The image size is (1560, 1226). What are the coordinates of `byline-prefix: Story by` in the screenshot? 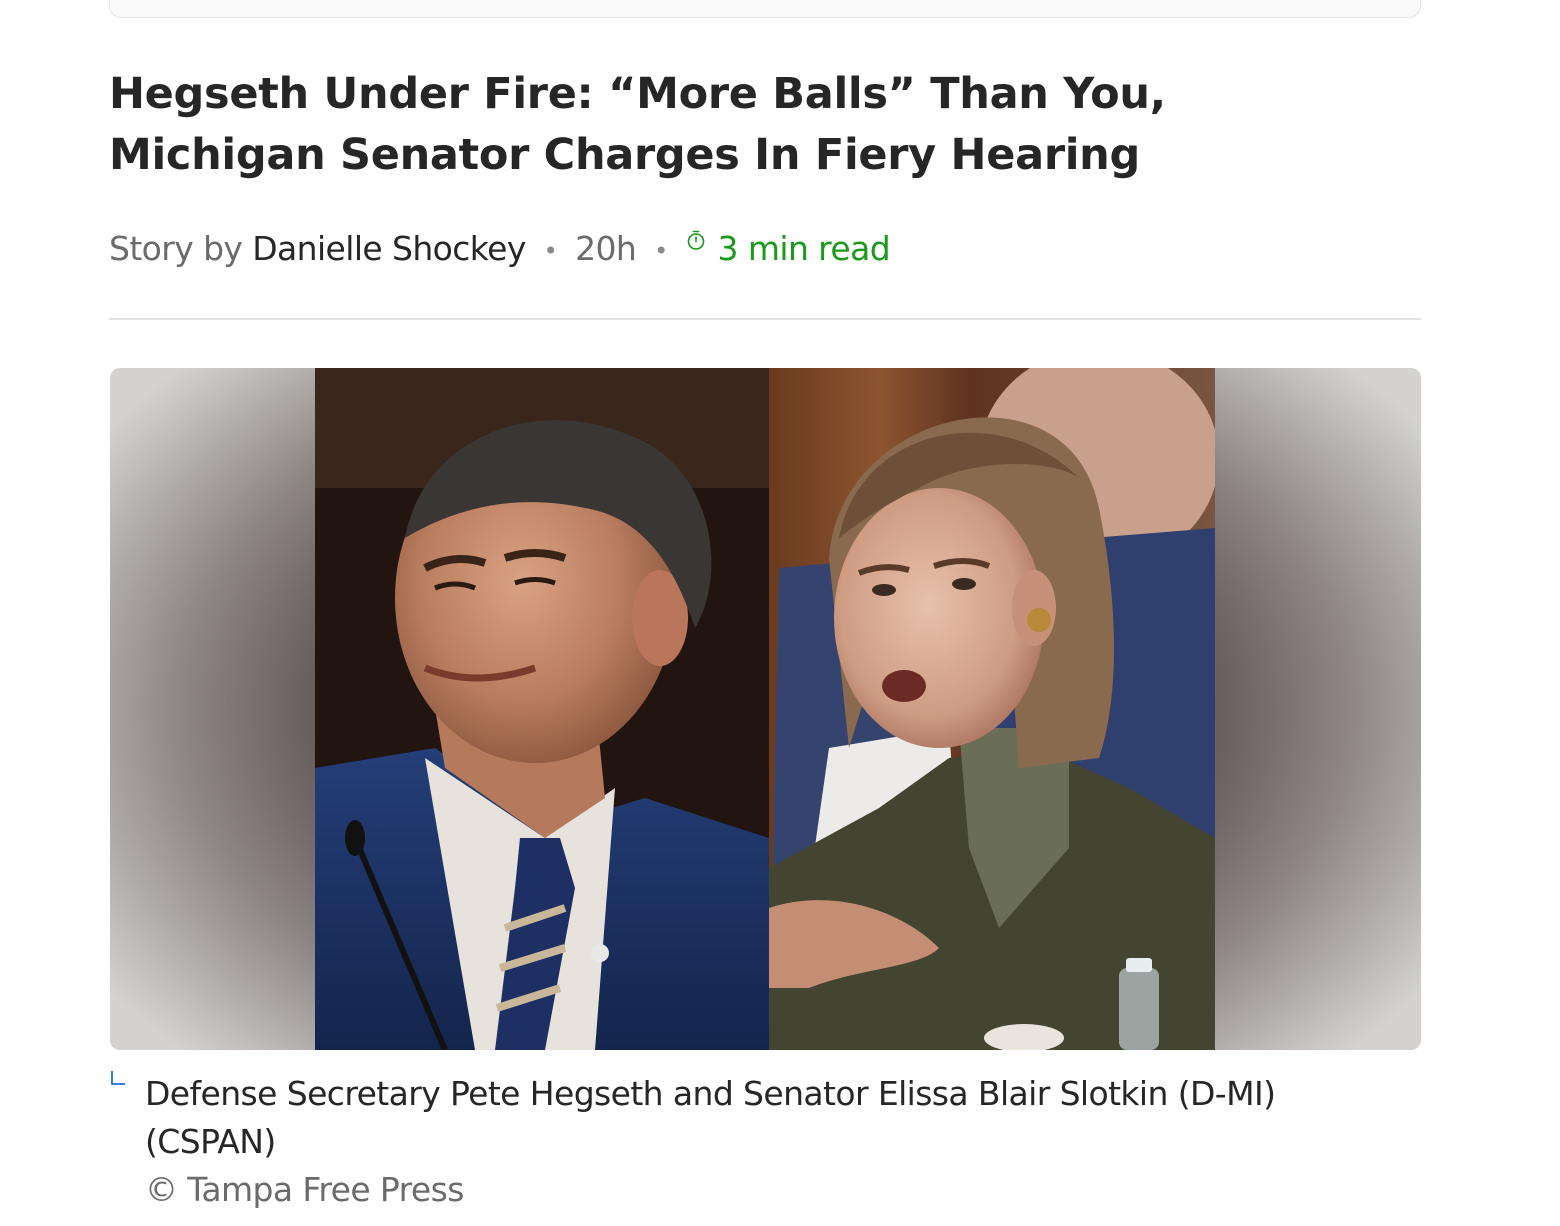 It's located at (176, 248).